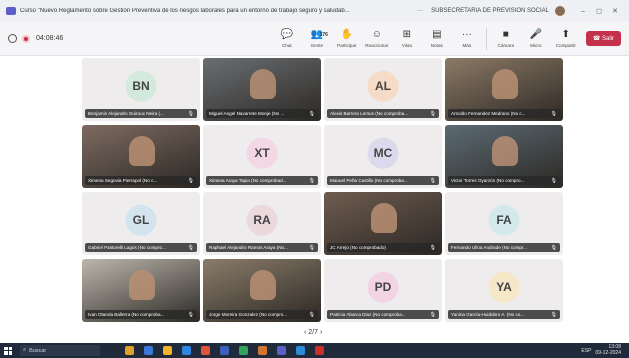 The height and width of the screenshot is (358, 629). What do you see at coordinates (467, 38) in the screenshot?
I see `more-button: ··· Más` at bounding box center [467, 38].